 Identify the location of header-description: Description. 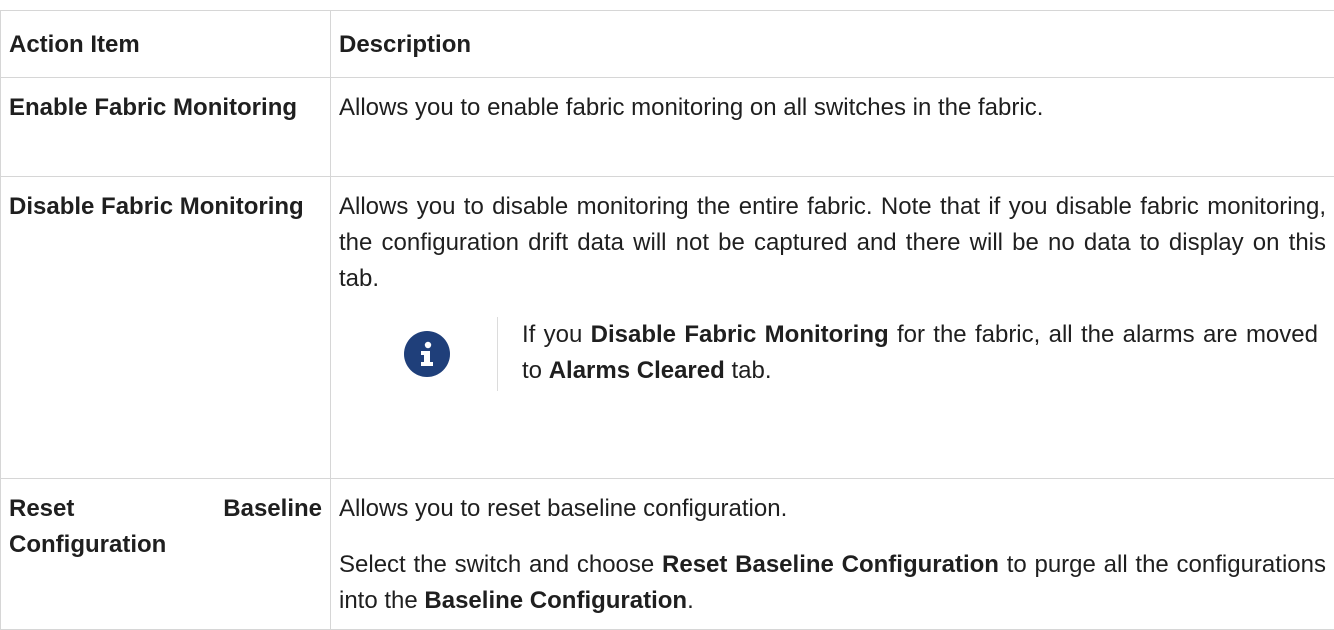
(832, 44).